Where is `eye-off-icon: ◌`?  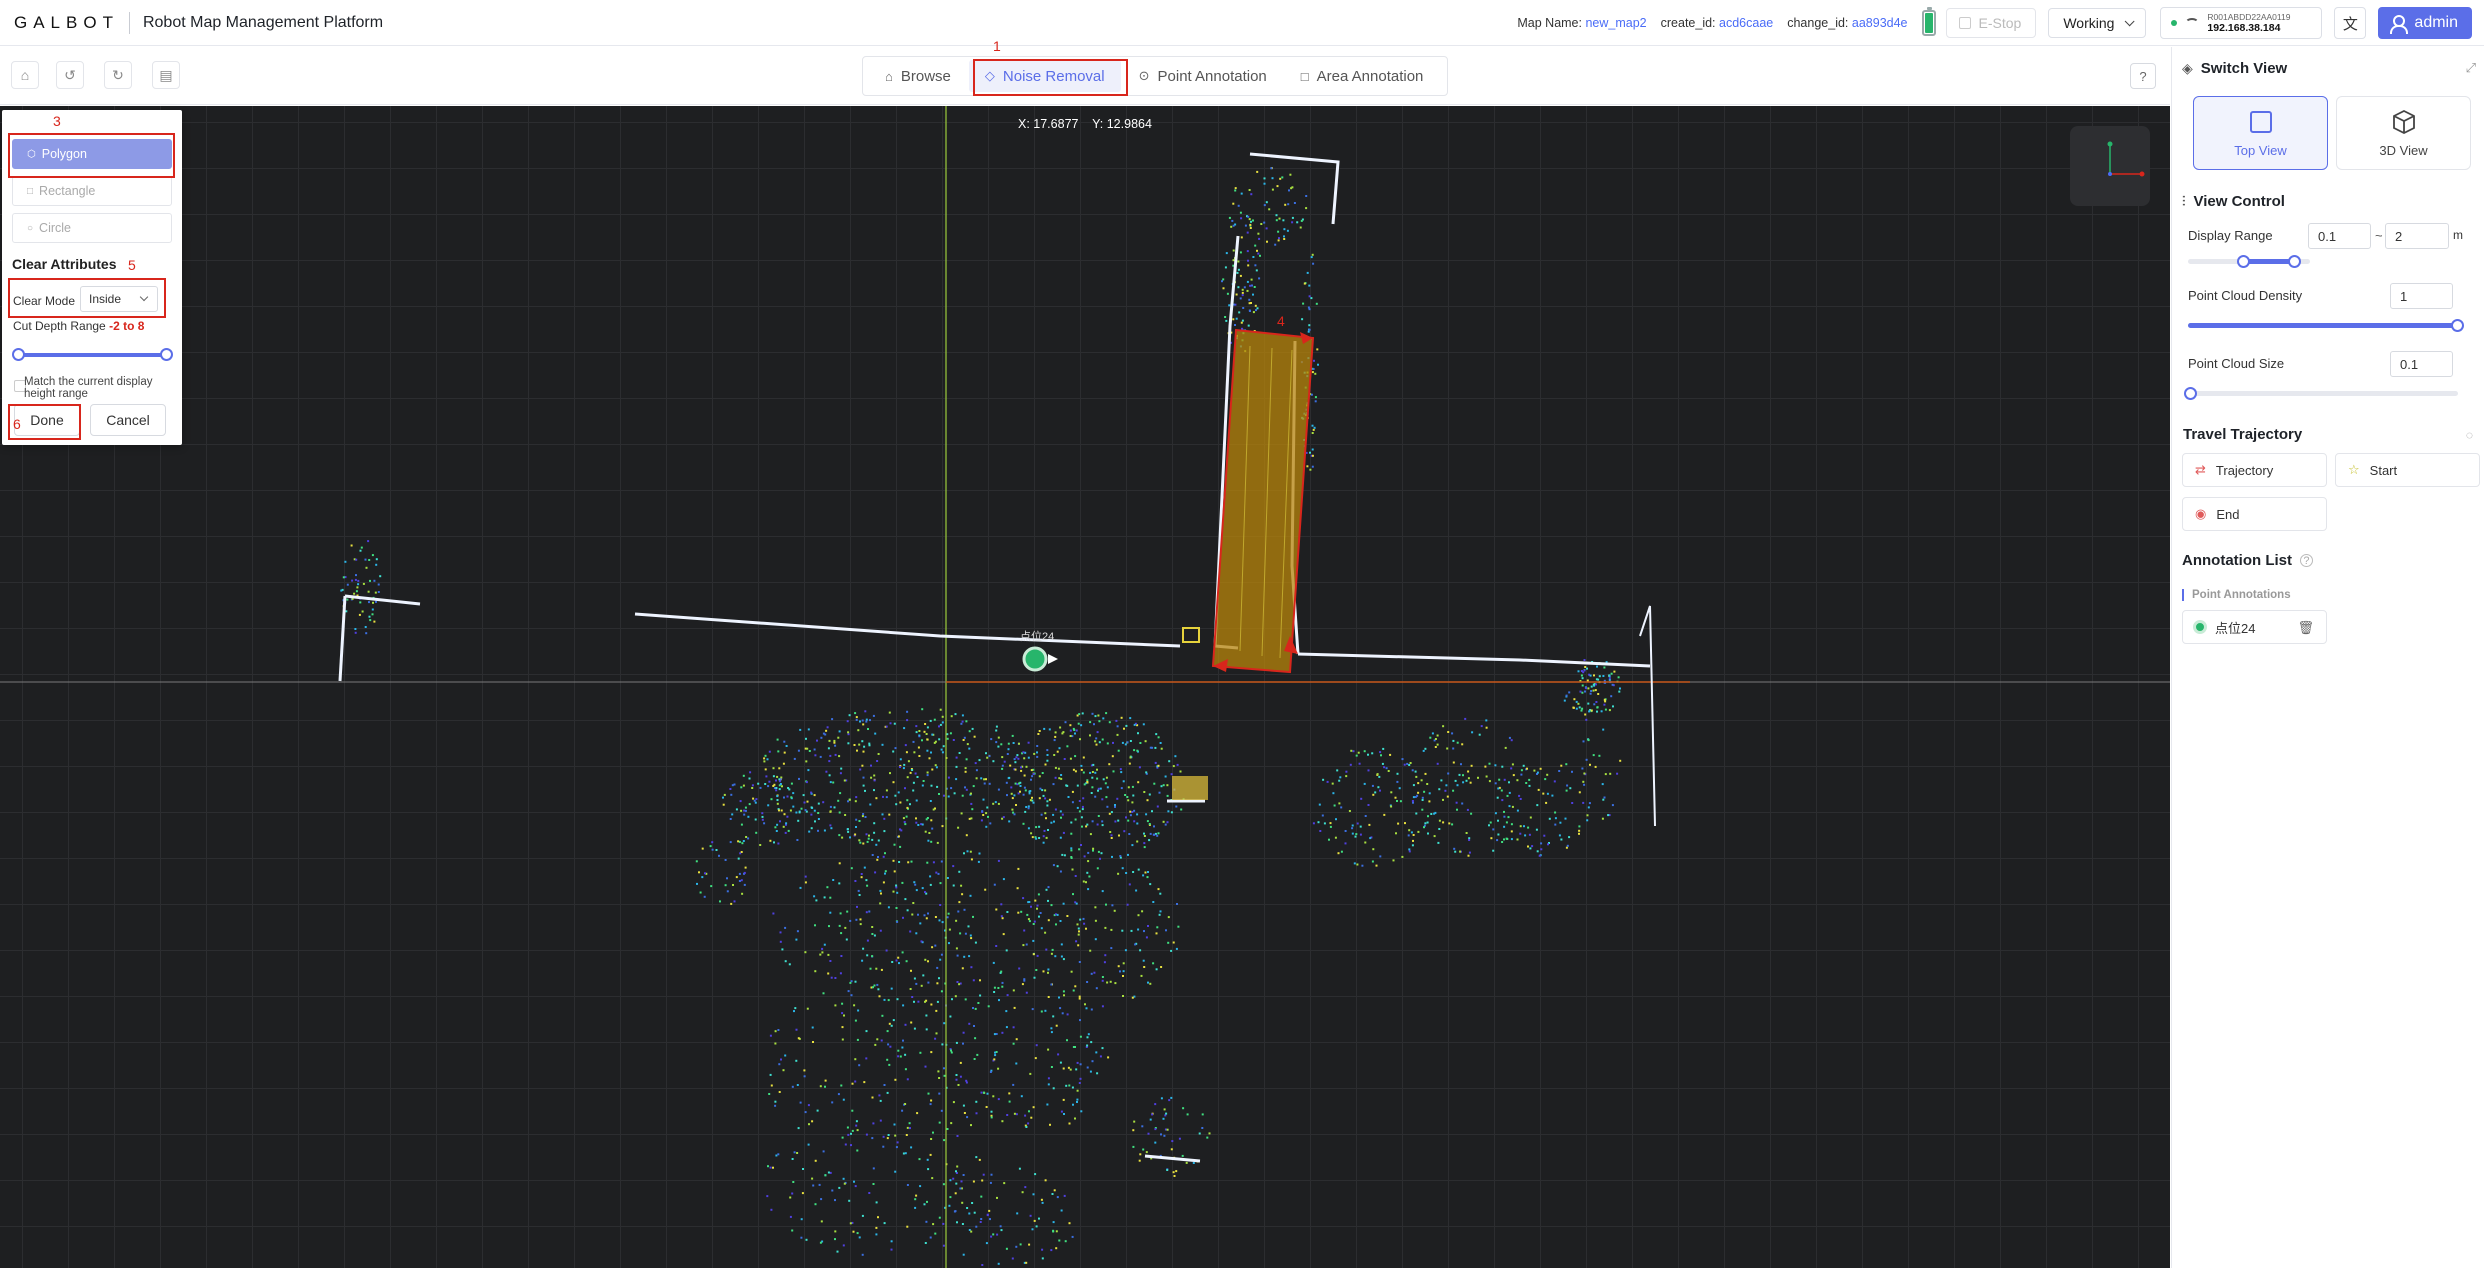 eye-off-icon: ◌ is located at coordinates (2469, 435).